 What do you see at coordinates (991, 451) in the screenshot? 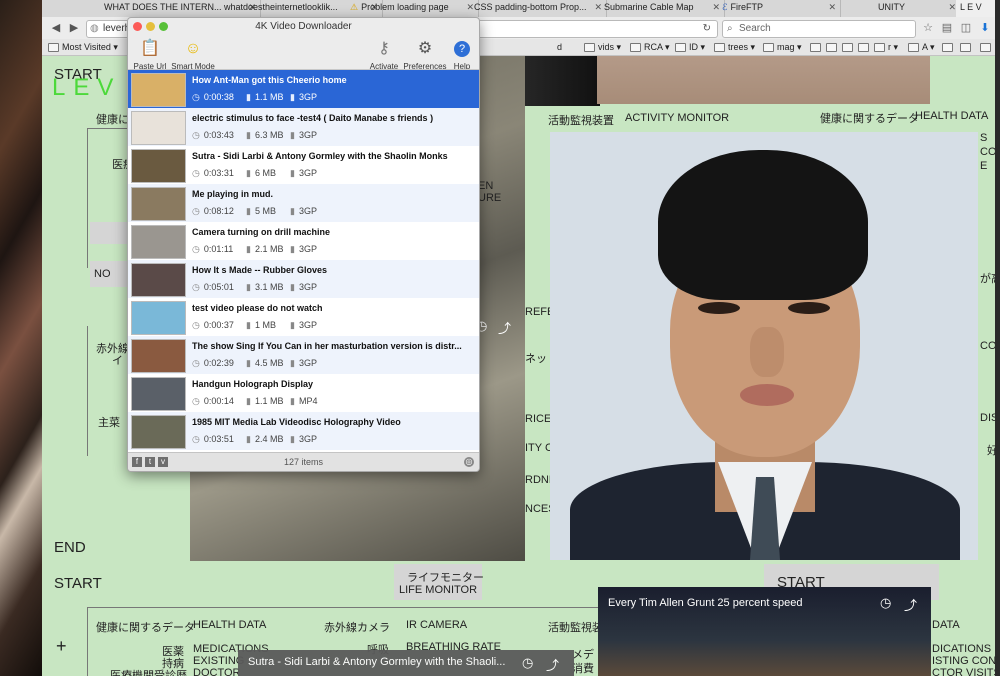
I see `partial-label: 好き` at bounding box center [991, 451].